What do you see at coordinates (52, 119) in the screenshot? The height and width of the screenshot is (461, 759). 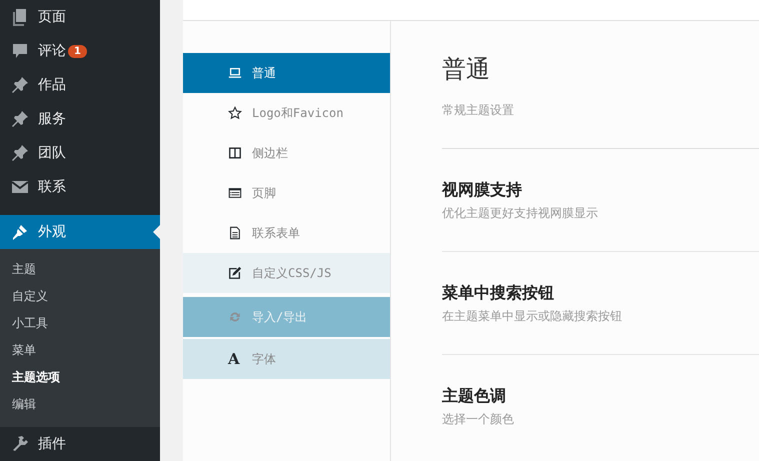 I see `menu-label: 服务` at bounding box center [52, 119].